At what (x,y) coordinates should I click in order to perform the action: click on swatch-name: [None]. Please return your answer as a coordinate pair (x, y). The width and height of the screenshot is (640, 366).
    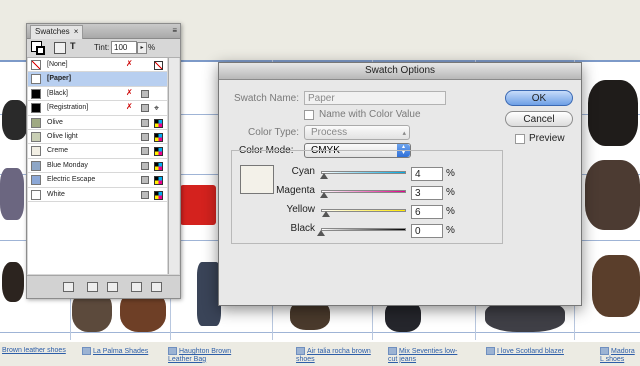
    Looking at the image, I should click on (57, 64).